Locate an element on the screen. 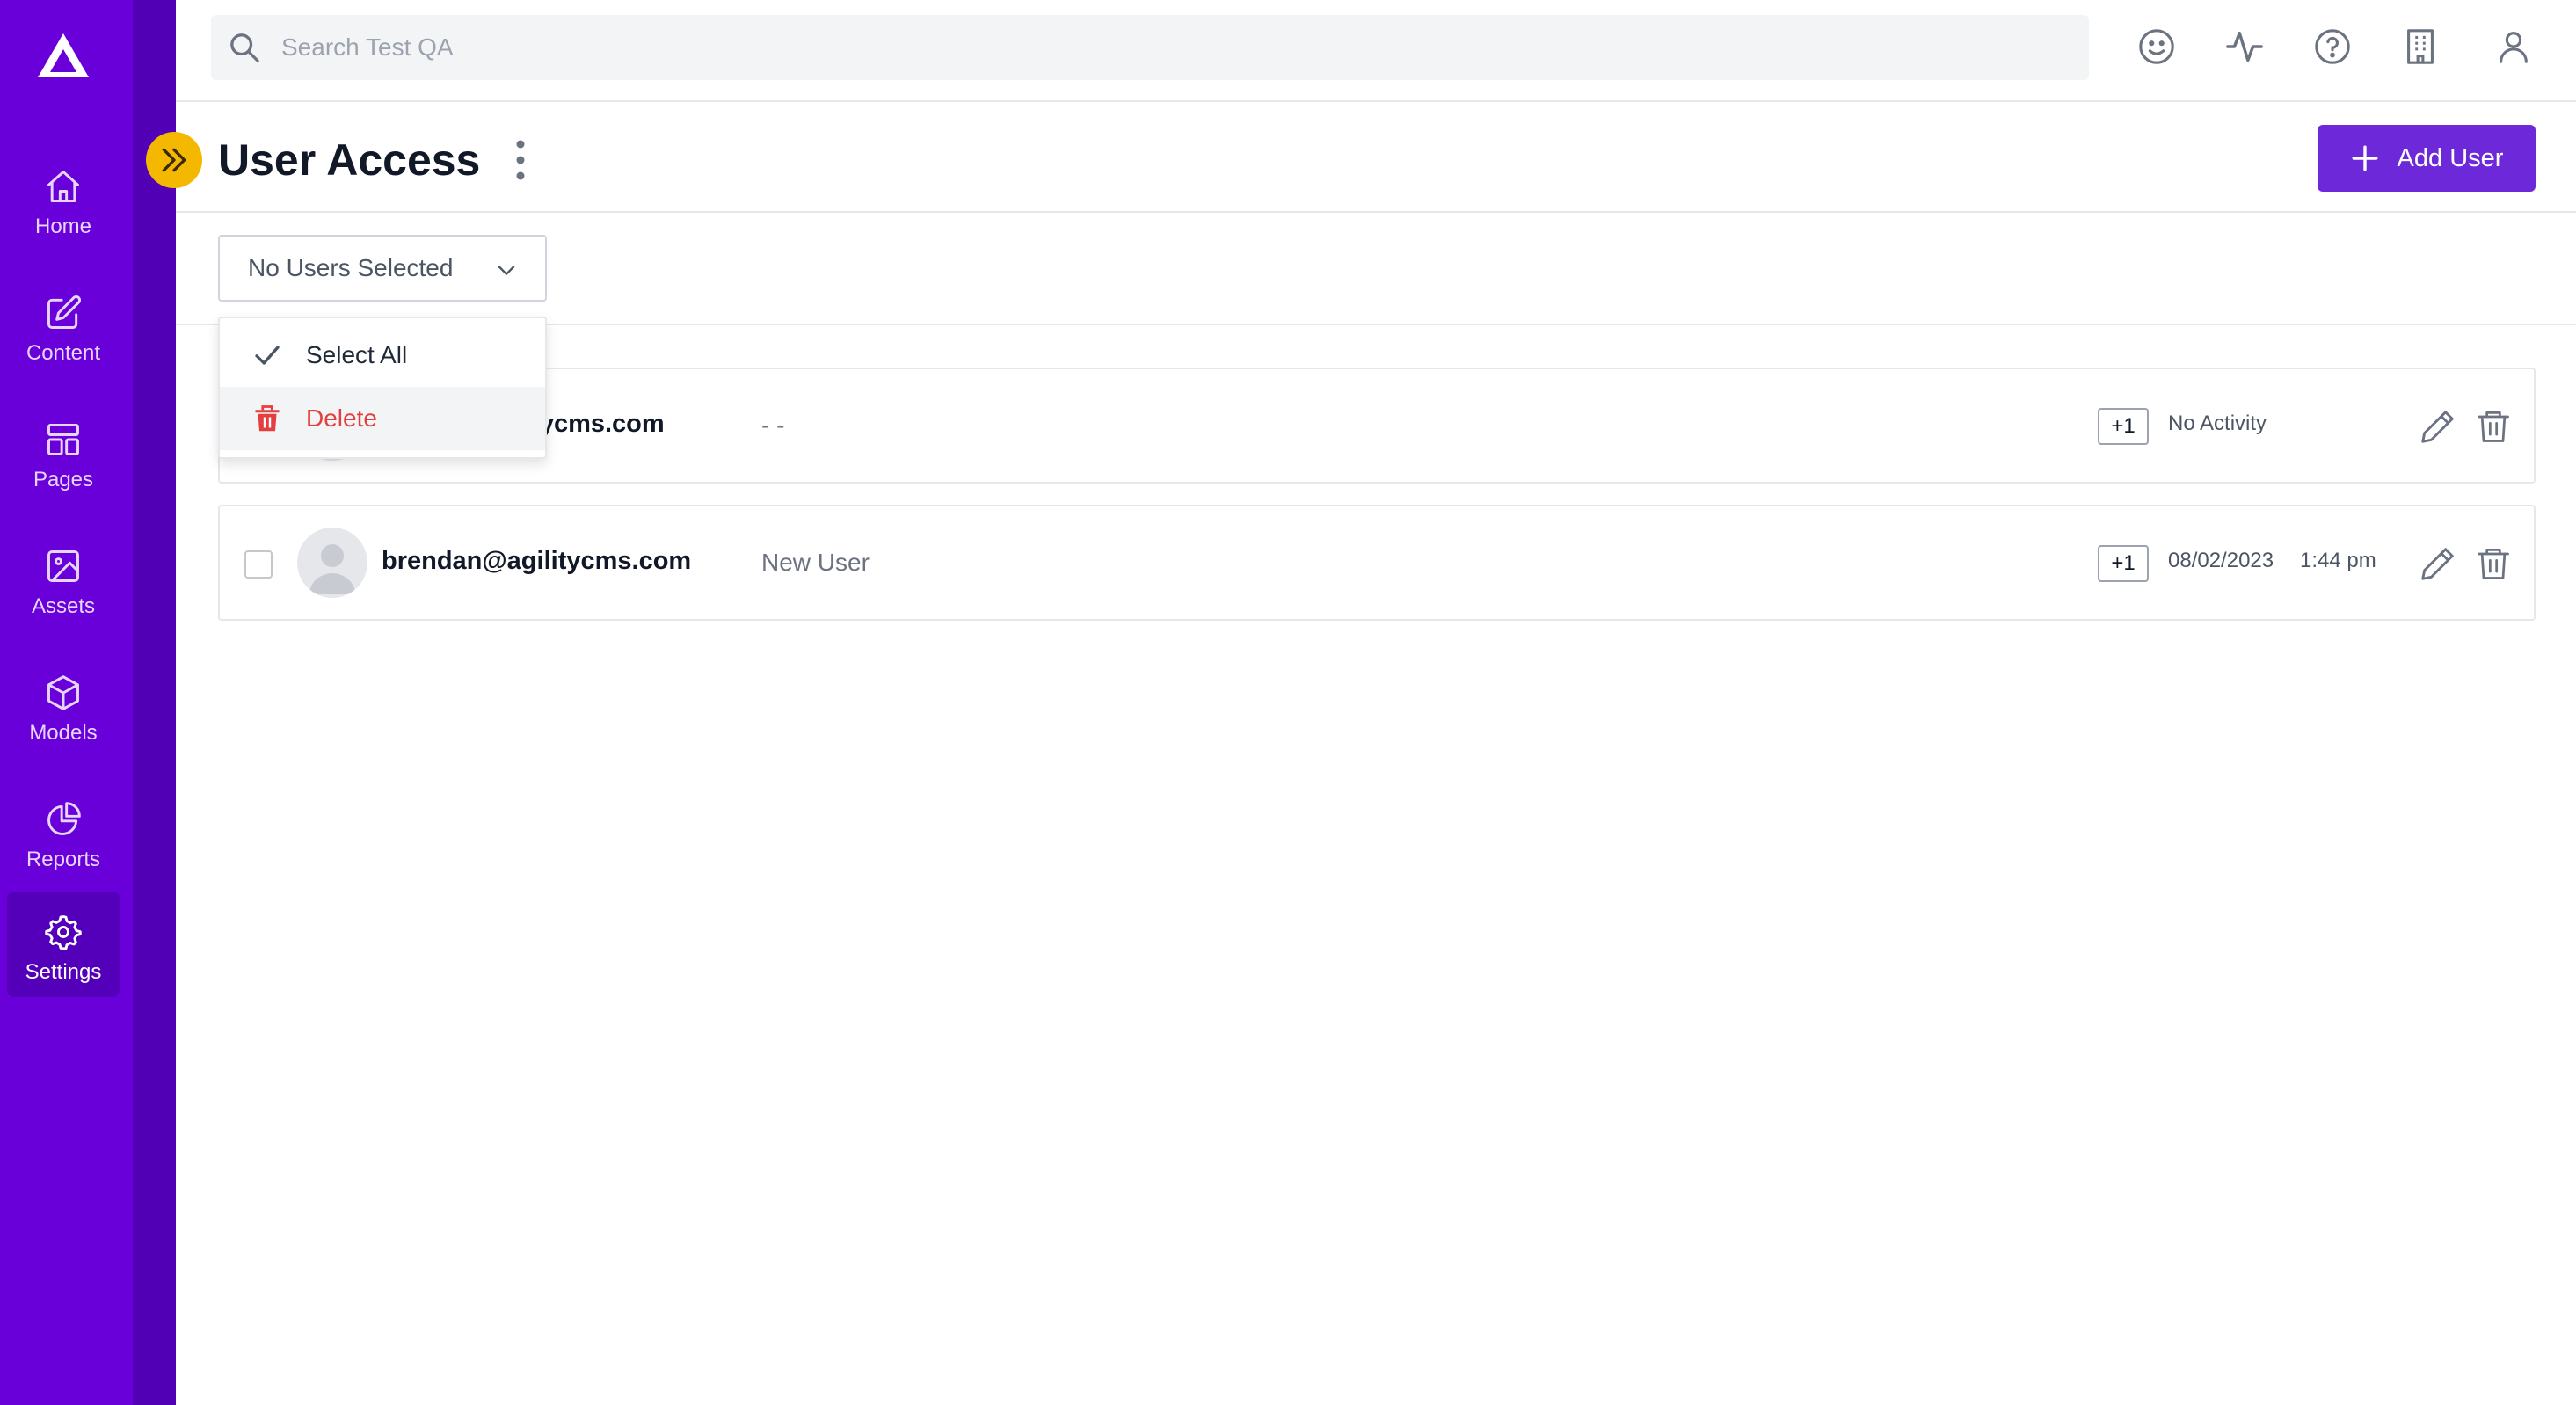  chevrons-right-icon is located at coordinates (174, 160).